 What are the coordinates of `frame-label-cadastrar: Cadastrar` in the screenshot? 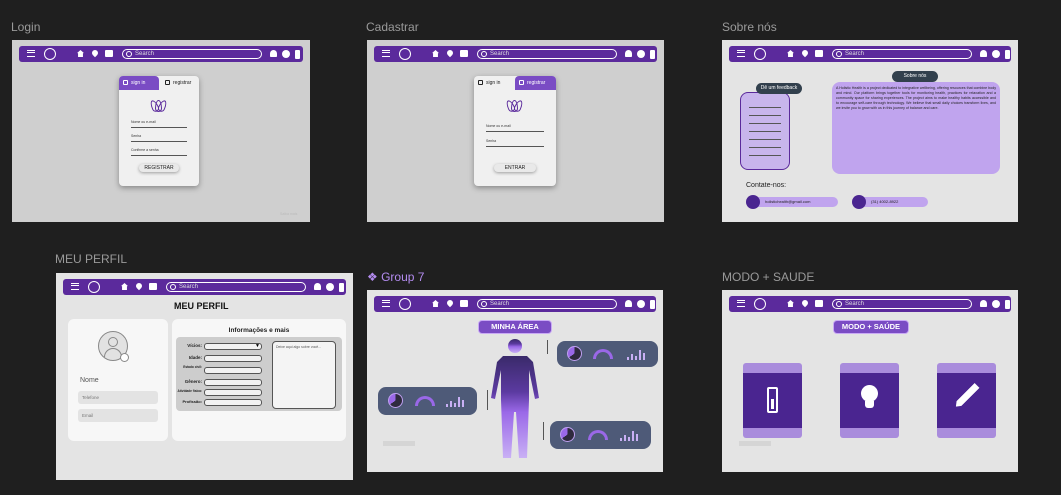 It's located at (392, 27).